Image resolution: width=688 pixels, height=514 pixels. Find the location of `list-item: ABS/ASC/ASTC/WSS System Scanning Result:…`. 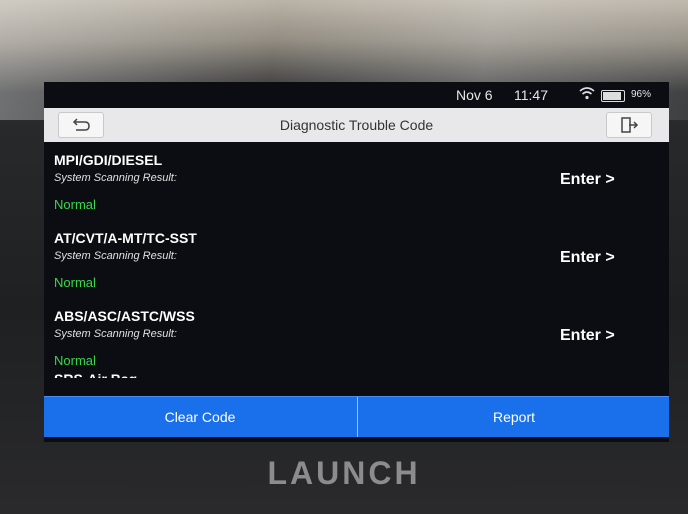

list-item: ABS/ASC/ASTC/WSS System Scanning Result:… is located at coordinates (356, 340).